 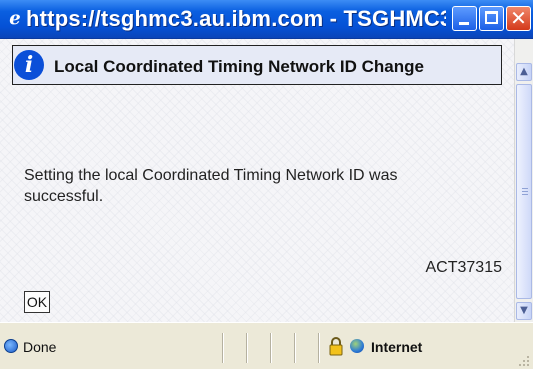 I want to click on resize-grip-icon, so click(x=523, y=360).